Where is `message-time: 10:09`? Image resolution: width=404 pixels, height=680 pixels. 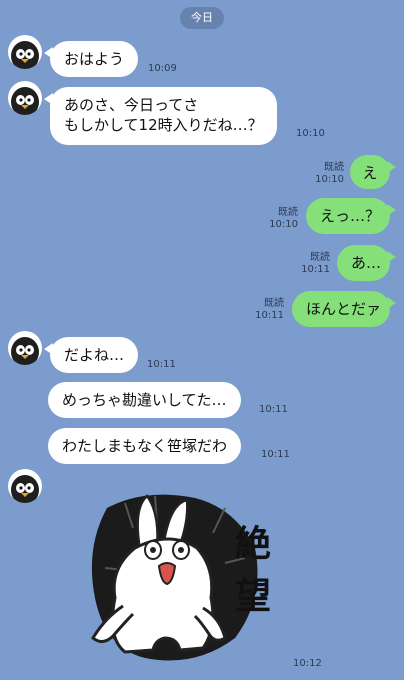 message-time: 10:09 is located at coordinates (162, 68).